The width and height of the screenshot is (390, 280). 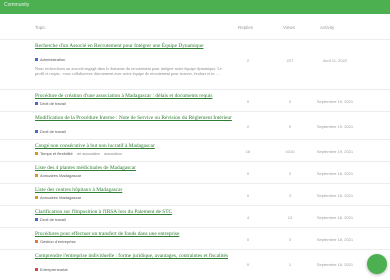 What do you see at coordinates (135, 190) in the screenshot?
I see `topic-title: Liste des centres hôpitaux à Madagascar` at bounding box center [135, 190].